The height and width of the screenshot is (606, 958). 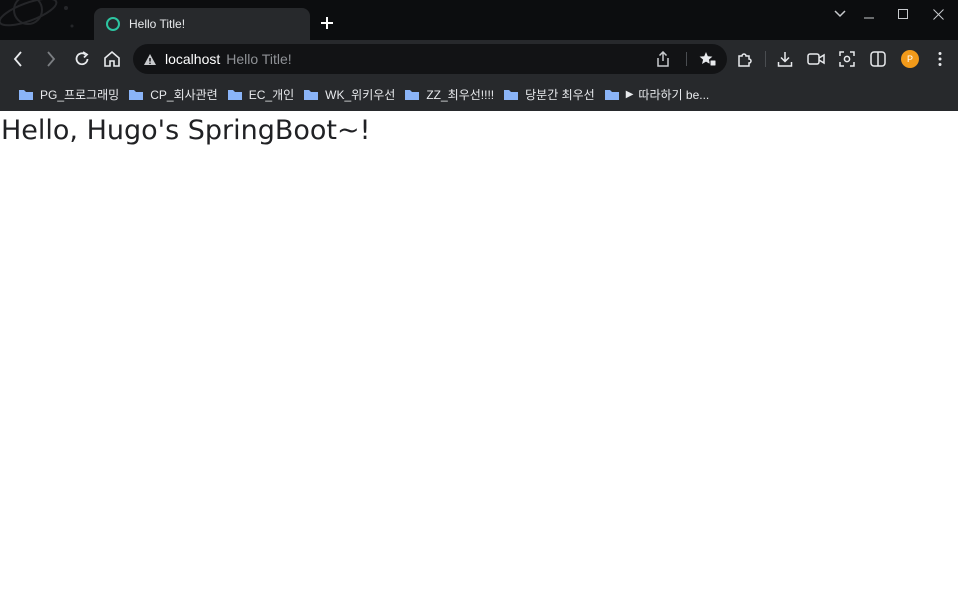 I want to click on star-icon, so click(x=708, y=59).